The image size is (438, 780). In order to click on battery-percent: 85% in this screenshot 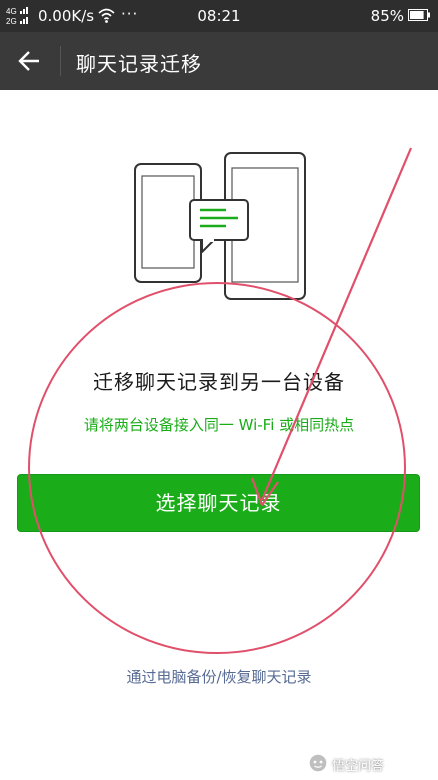, I will do `click(387, 16)`.